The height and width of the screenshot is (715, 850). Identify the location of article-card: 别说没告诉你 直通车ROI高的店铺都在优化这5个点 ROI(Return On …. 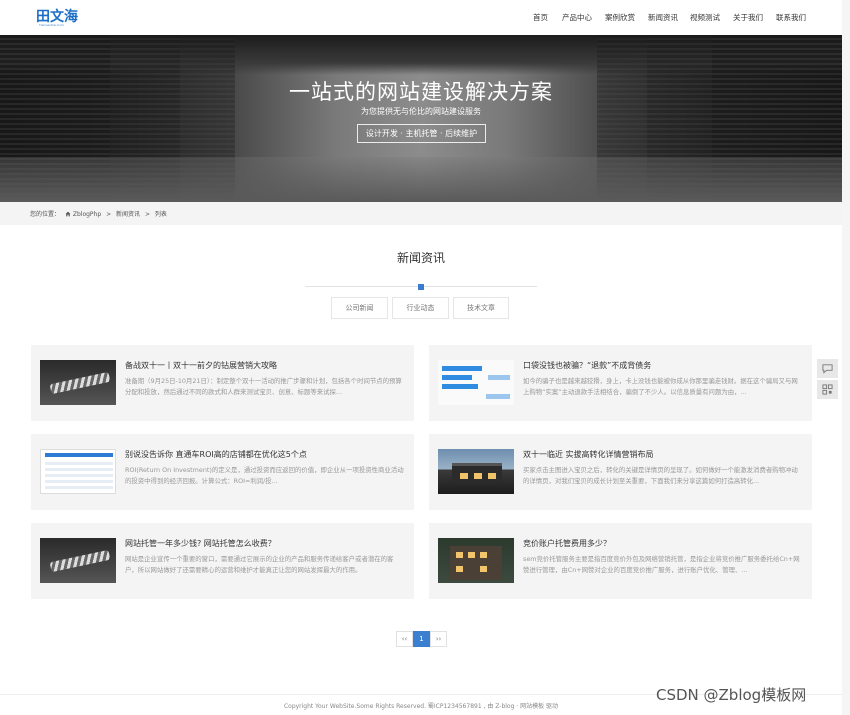
(222, 472).